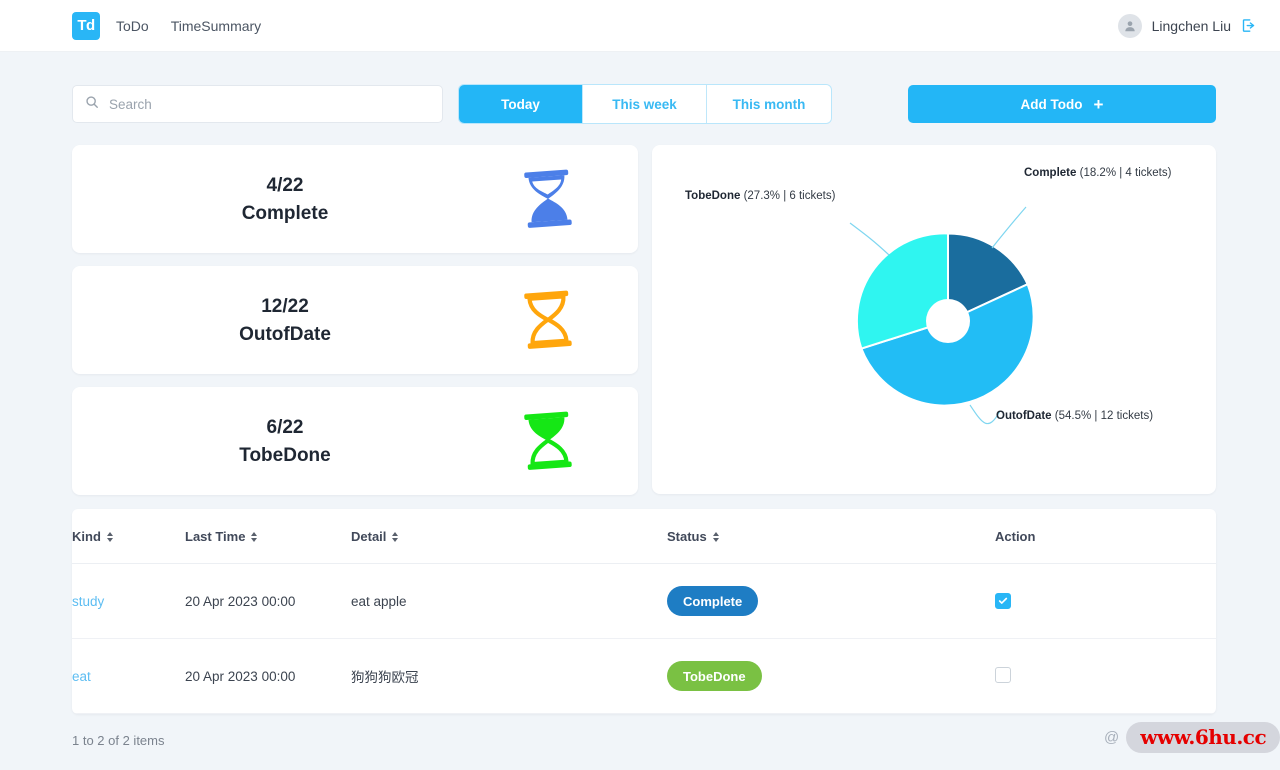  I want to click on stat-text: 12/22 OutofDate, so click(265, 319).